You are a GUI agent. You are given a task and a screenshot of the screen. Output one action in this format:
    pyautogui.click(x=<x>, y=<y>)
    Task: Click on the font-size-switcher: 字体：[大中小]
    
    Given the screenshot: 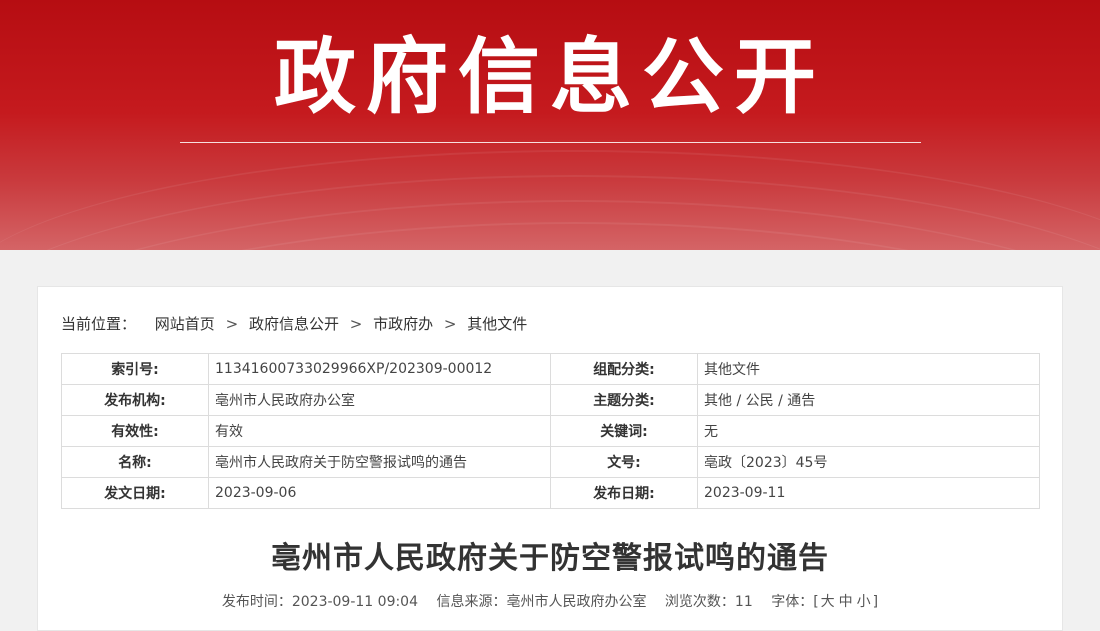 What is the action you would take?
    pyautogui.click(x=824, y=602)
    